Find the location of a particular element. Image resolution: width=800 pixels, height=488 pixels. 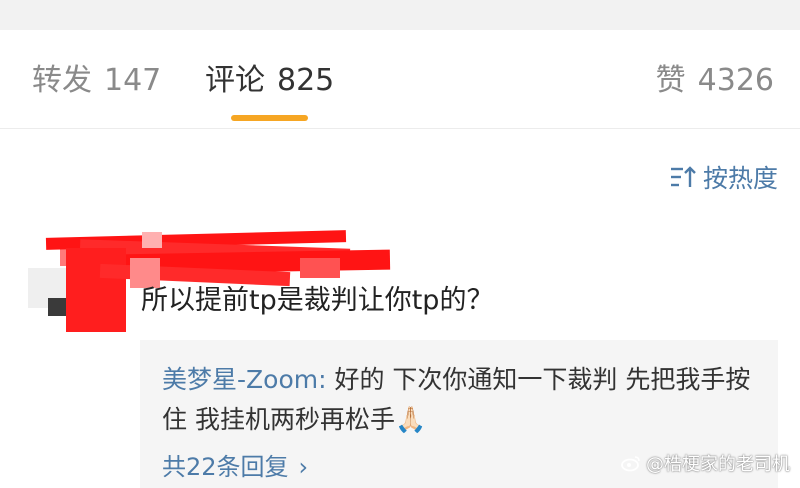

tab-like: 赞 4326 is located at coordinates (715, 81).